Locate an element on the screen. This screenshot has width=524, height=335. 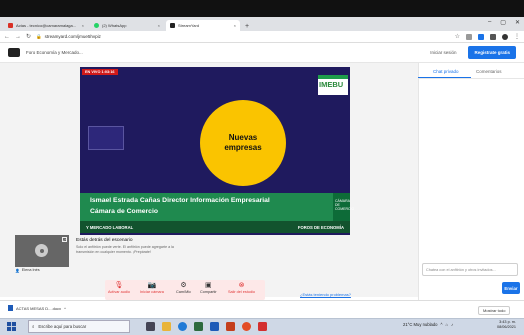
windows-start-icon is located at coordinates (11, 326).